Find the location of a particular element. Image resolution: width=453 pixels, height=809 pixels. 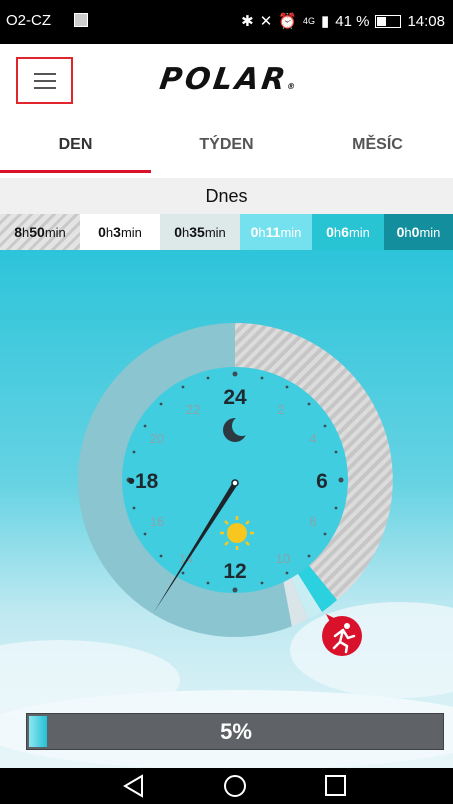

hour-6: 6 is located at coordinates (322, 481).